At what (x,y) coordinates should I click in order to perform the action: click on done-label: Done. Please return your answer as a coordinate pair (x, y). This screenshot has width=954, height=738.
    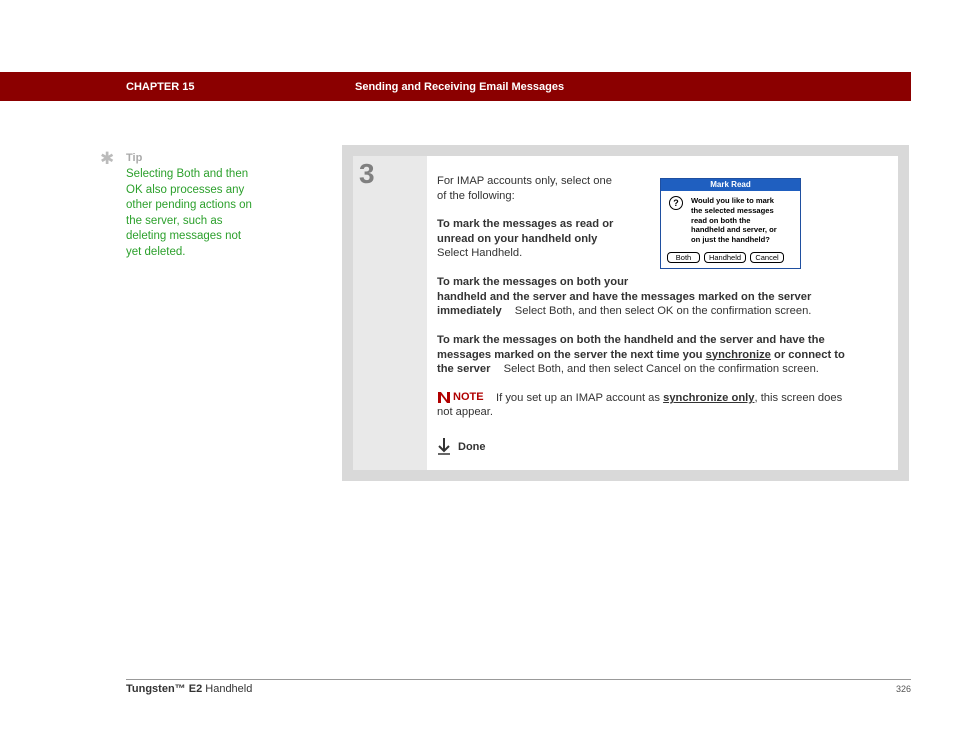
    Looking at the image, I should click on (472, 447).